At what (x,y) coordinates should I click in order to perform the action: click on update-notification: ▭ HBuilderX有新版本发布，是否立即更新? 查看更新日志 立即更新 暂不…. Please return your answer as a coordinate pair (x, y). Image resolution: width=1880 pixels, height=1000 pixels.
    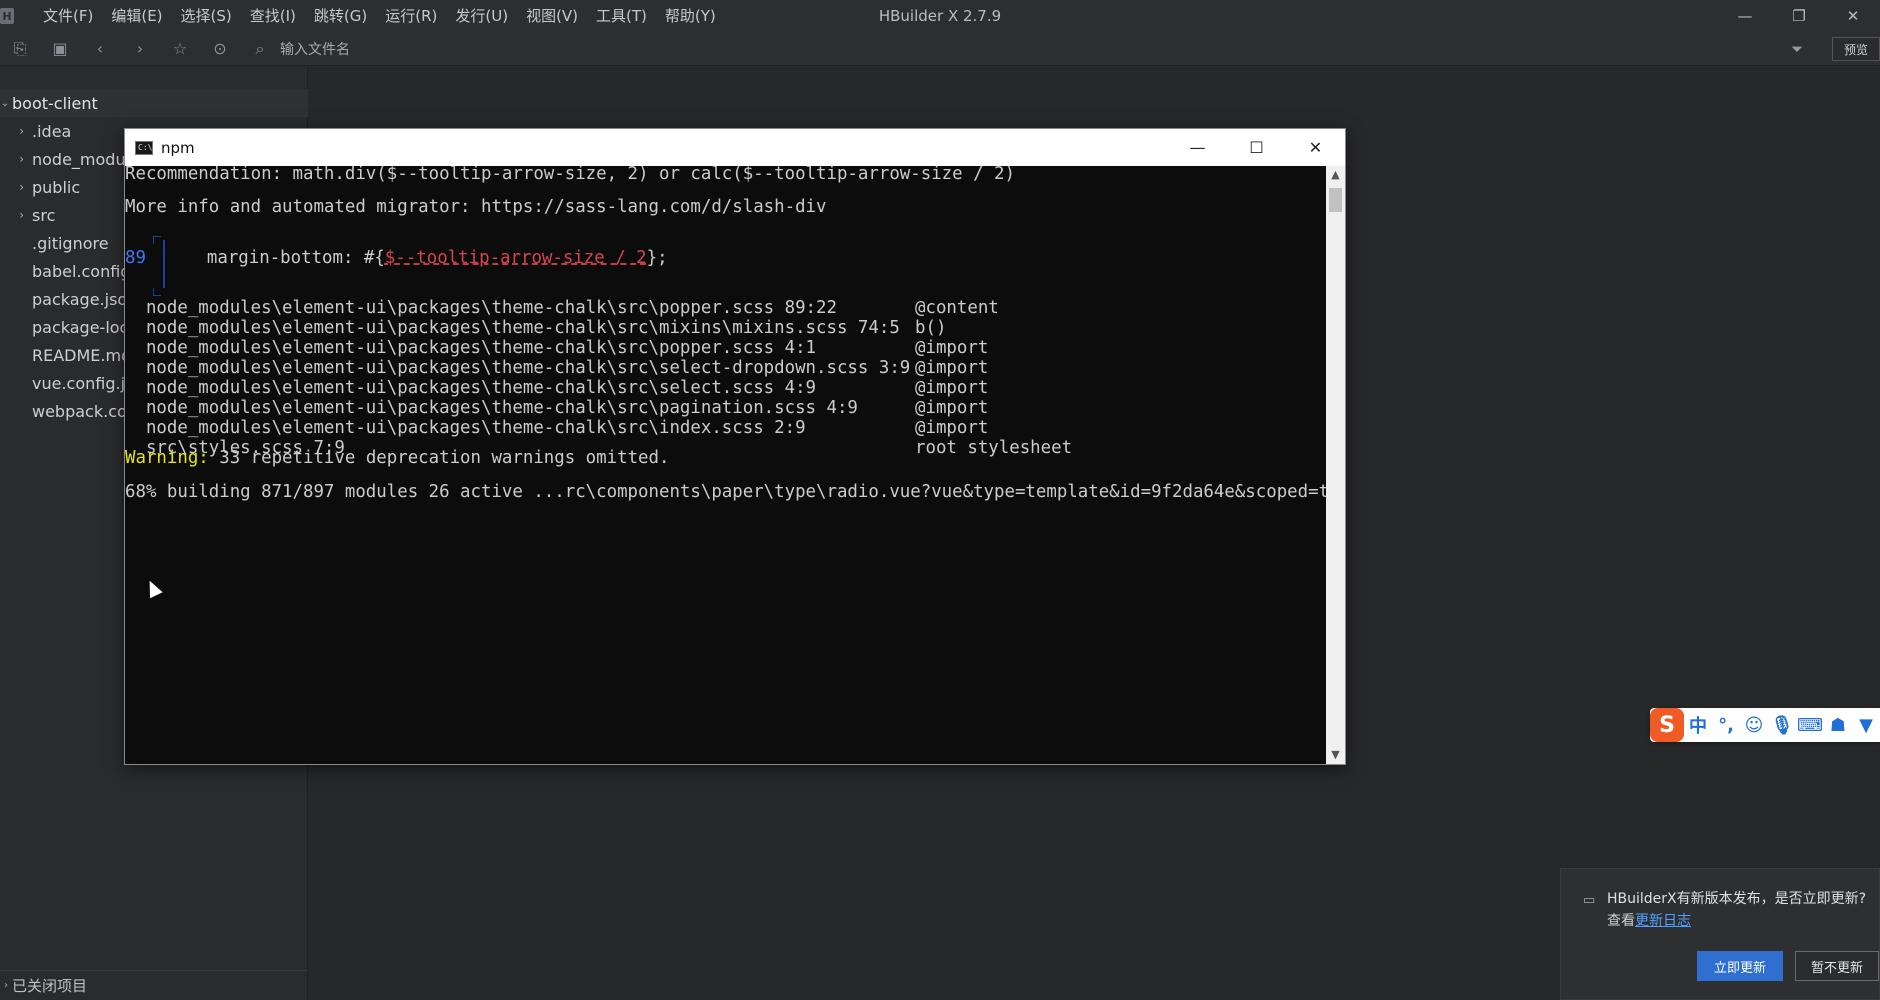
    Looking at the image, I should click on (1720, 934).